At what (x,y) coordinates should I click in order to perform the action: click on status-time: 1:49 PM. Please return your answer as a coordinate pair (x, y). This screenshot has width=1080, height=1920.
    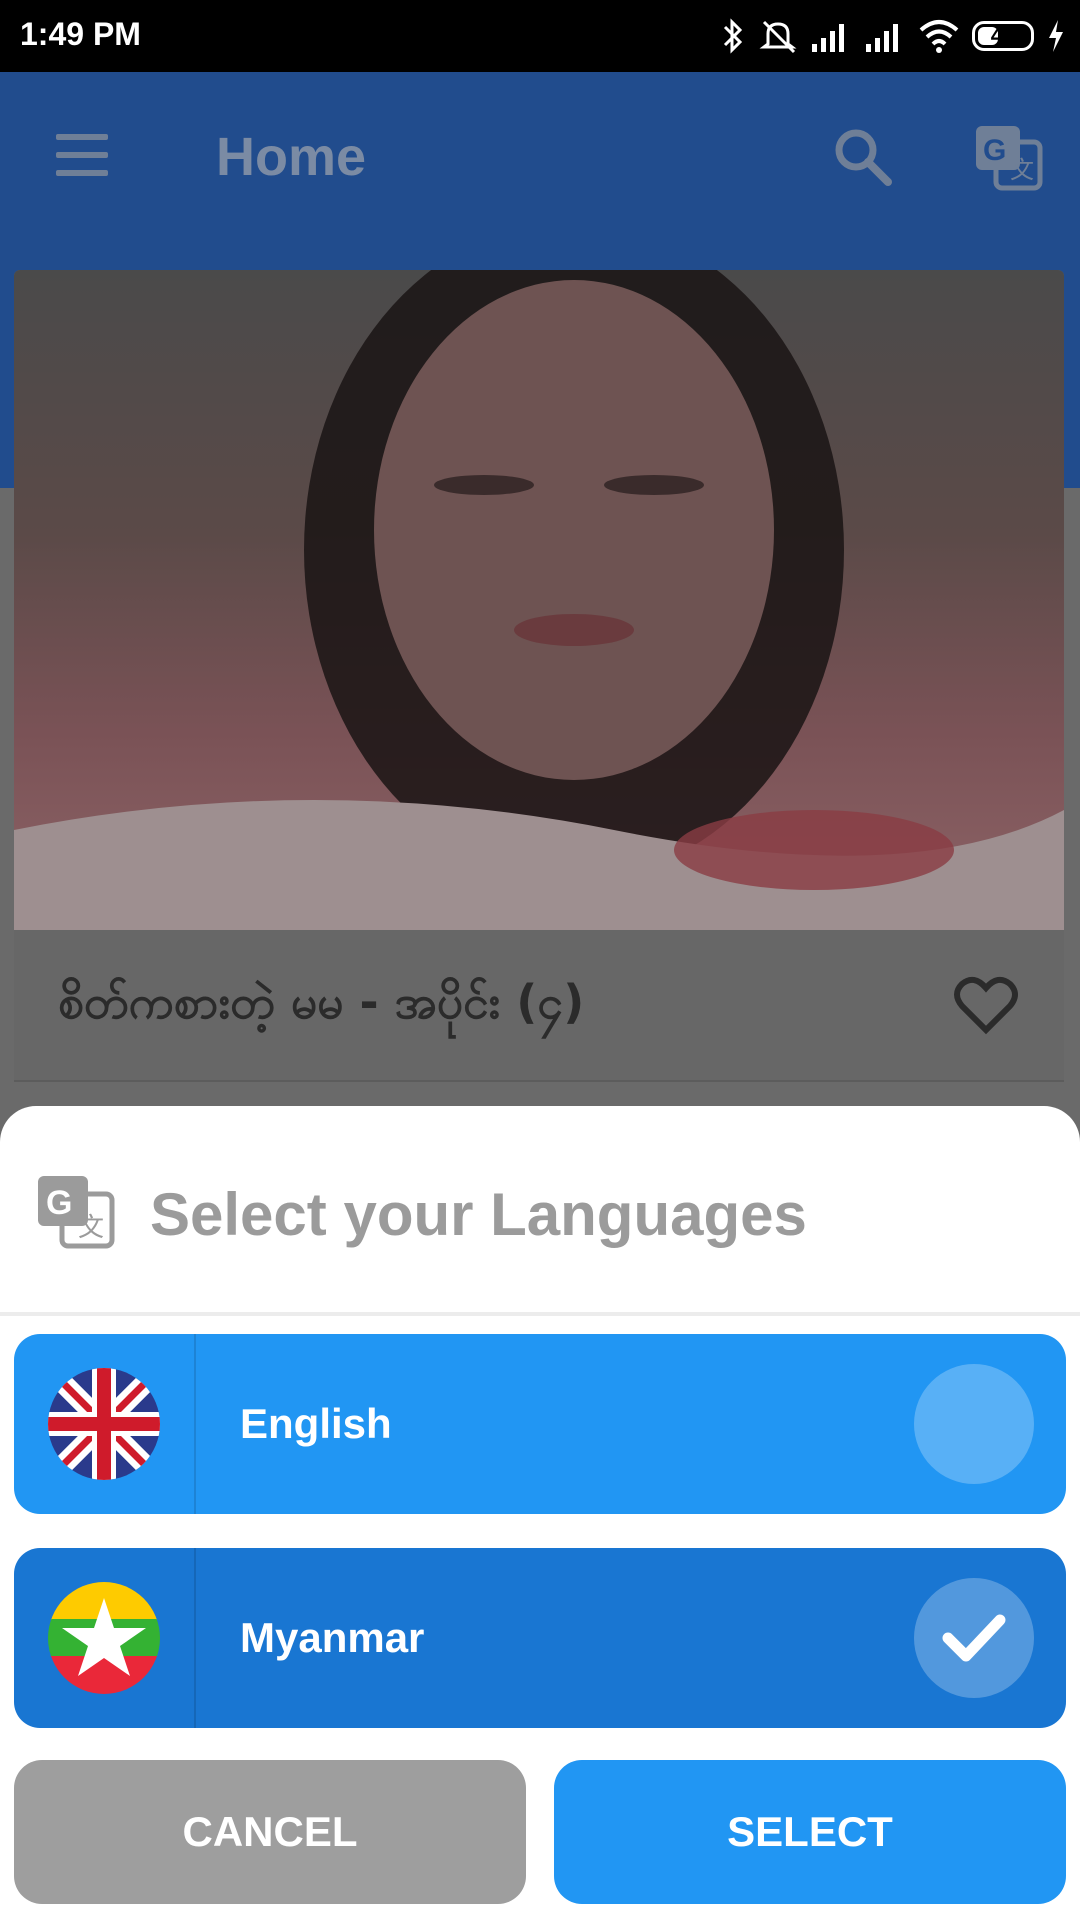
    Looking at the image, I should click on (80, 34).